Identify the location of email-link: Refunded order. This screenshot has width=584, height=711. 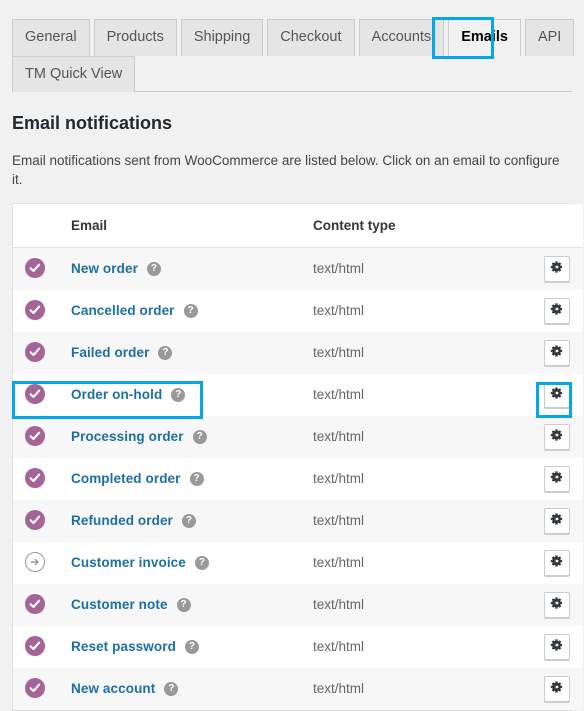
(122, 520).